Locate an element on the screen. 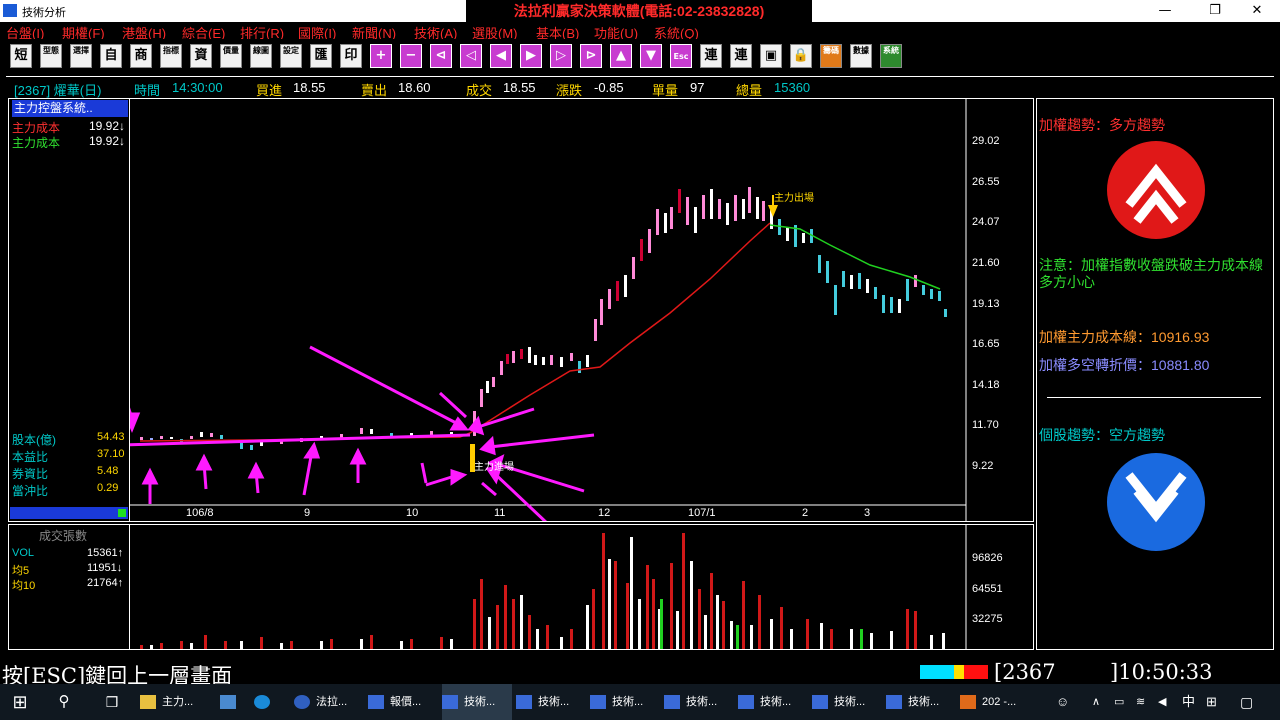  prev-button: ◀ is located at coordinates (501, 56).